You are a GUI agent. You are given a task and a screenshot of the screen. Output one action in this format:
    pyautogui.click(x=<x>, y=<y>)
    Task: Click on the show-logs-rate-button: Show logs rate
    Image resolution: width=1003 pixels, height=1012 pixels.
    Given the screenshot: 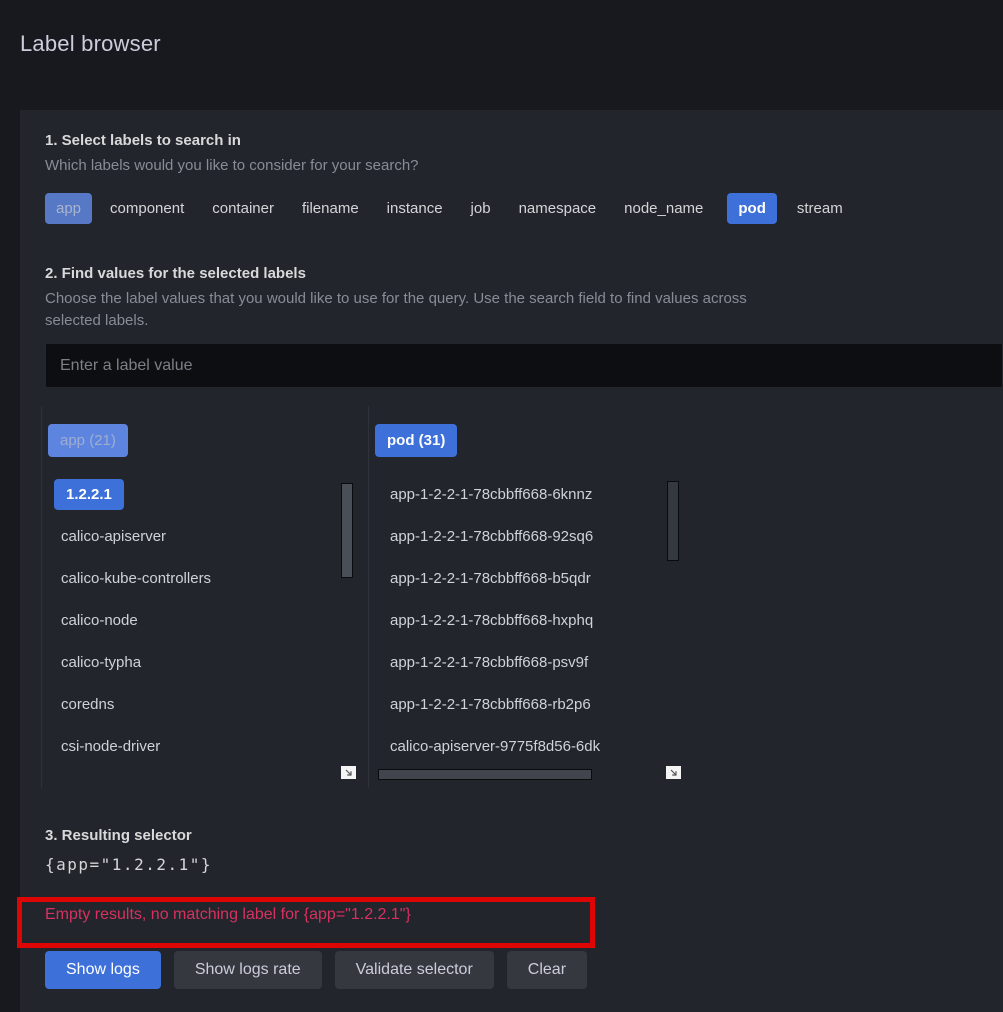 What is the action you would take?
    pyautogui.click(x=247, y=970)
    